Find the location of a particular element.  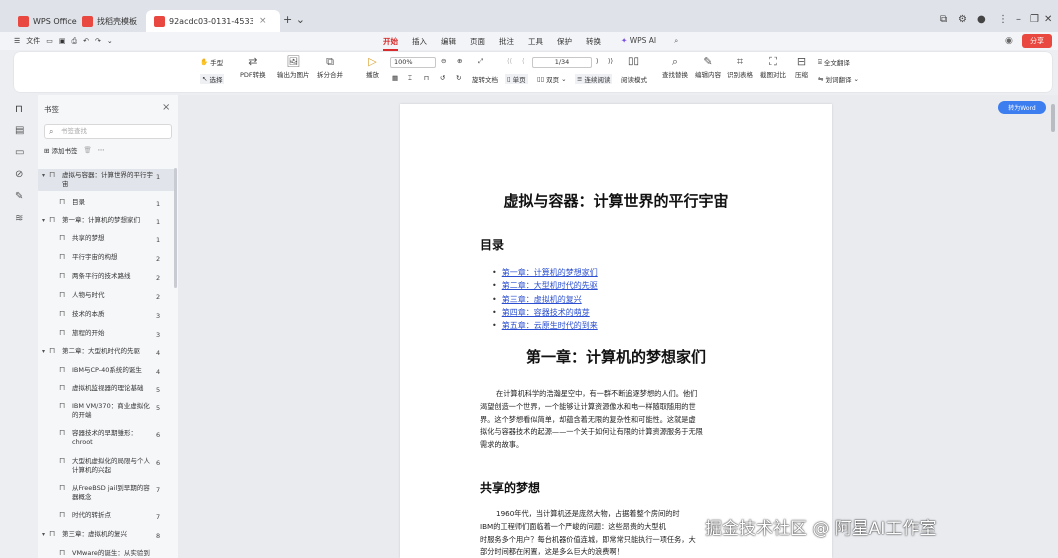

screenshot-compare-button: ⛶ 截图对比 is located at coordinates (773, 67).